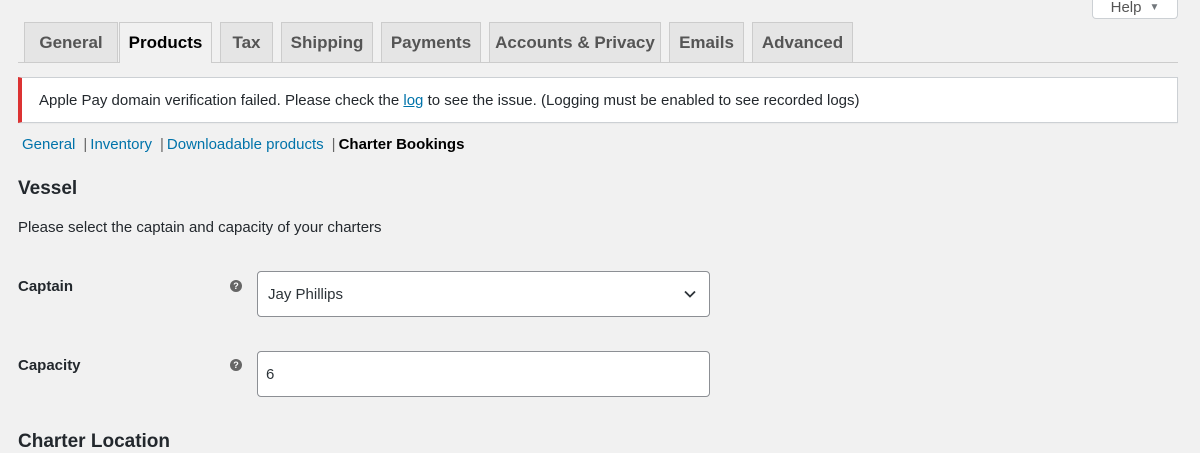  Describe the element at coordinates (48, 144) in the screenshot. I see `subnav-general: General` at that location.